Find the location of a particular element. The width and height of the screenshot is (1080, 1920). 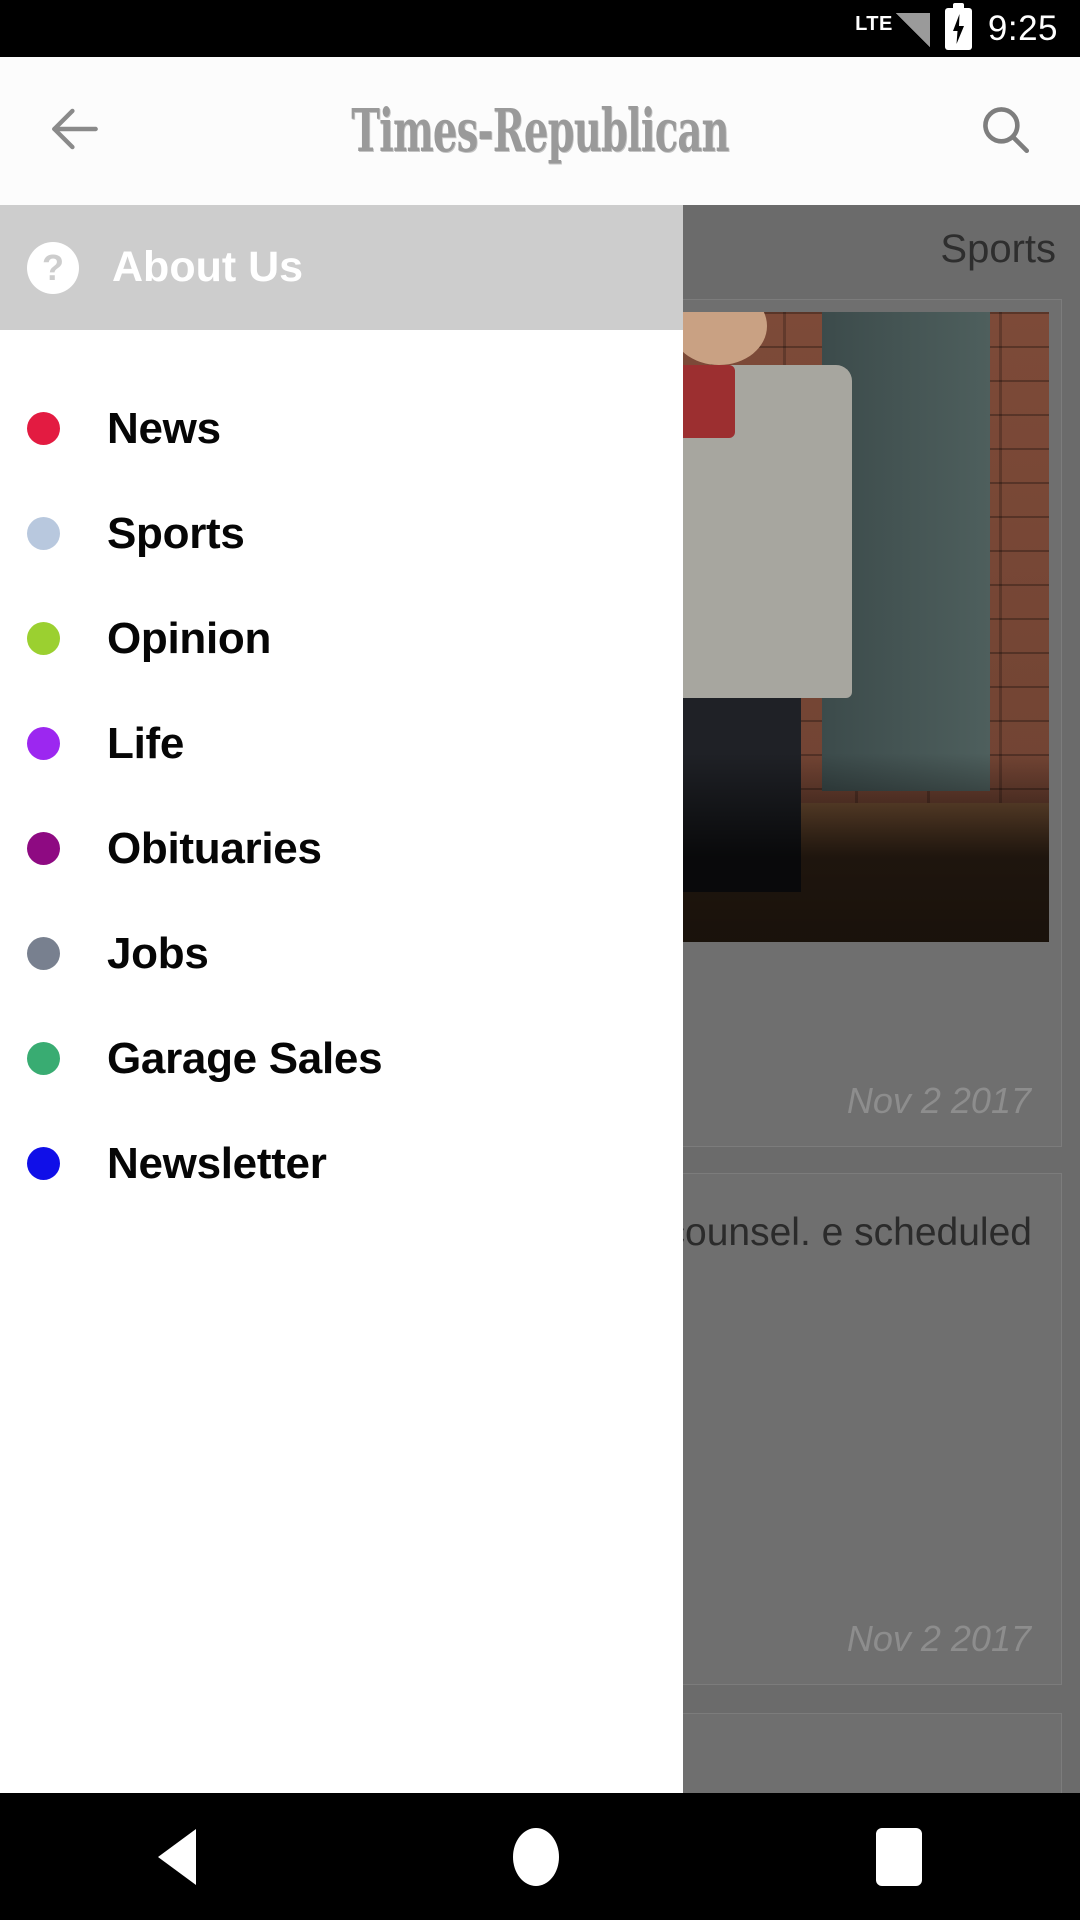

page-title: Times-Republican is located at coordinates (540, 131).